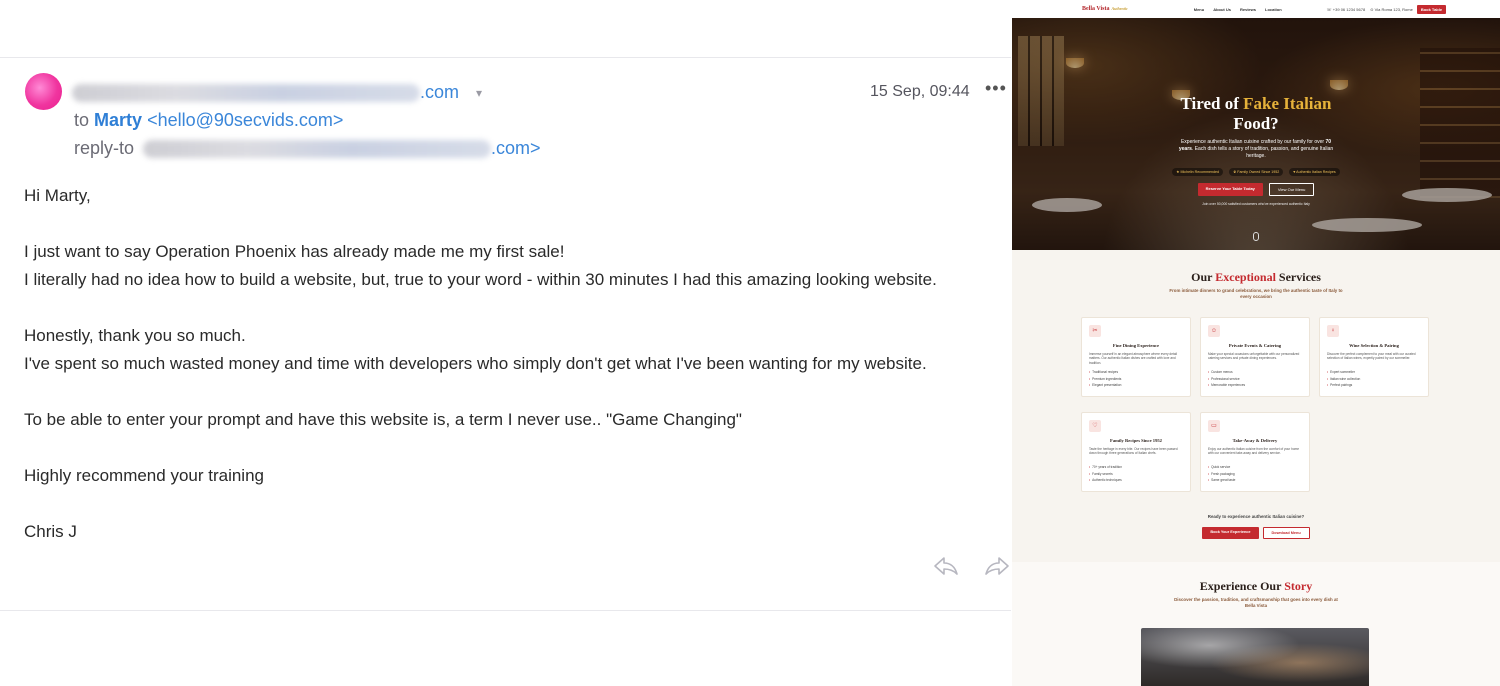 This screenshot has width=1500, height=686. What do you see at coordinates (118, 120) in the screenshot?
I see `recipient-name: Marty` at bounding box center [118, 120].